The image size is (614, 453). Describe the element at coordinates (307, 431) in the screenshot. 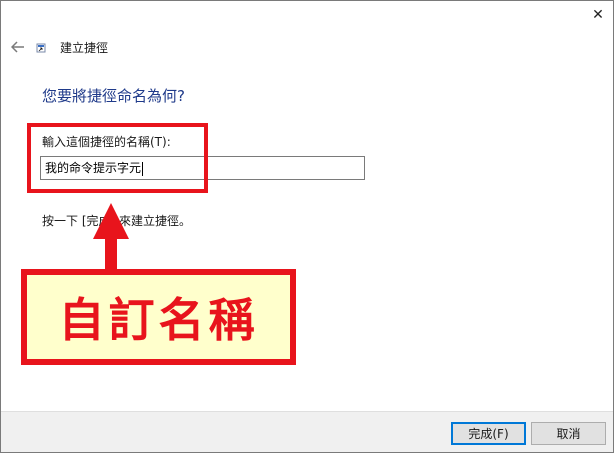

I see `button-bar: 完成(F) 取消` at that location.